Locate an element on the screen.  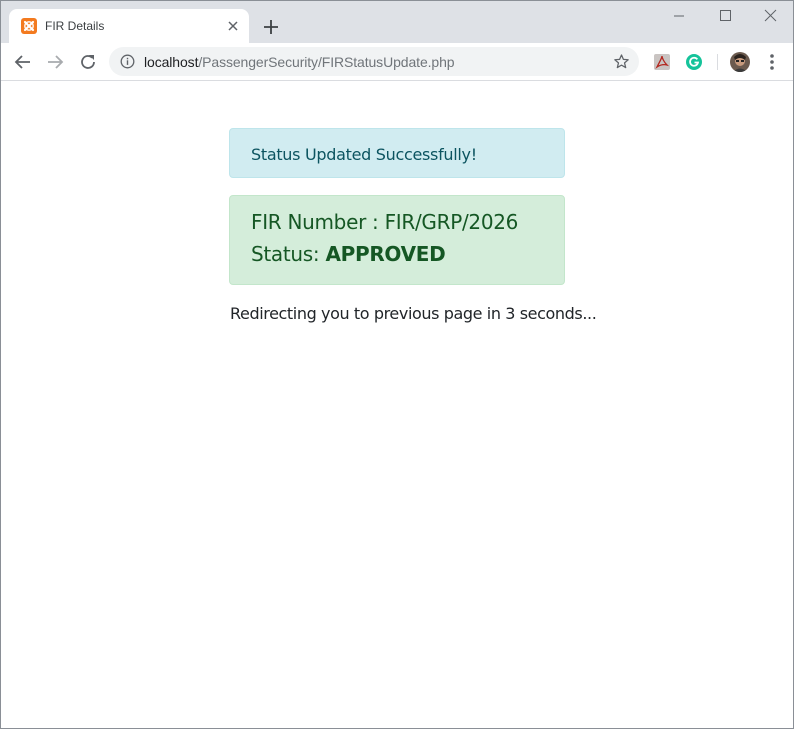
maximize-icon is located at coordinates (725, 16).